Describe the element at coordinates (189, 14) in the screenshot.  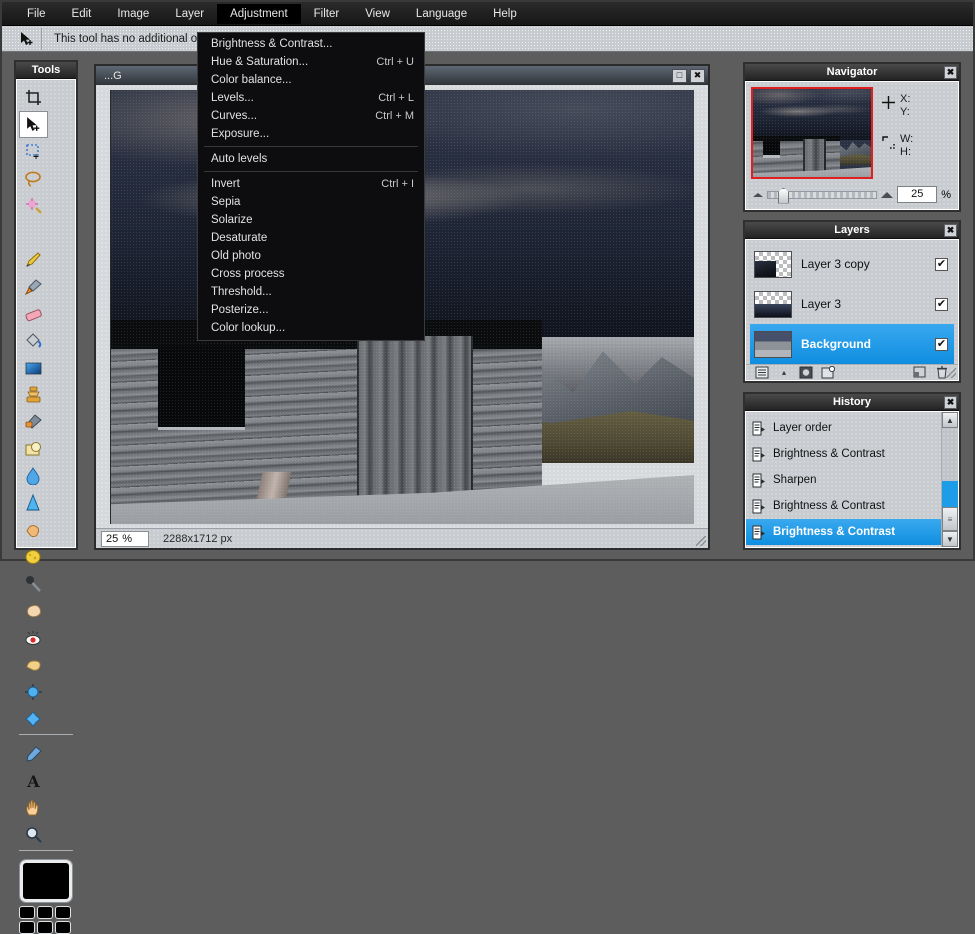
I see `menu-layer: Layer` at that location.